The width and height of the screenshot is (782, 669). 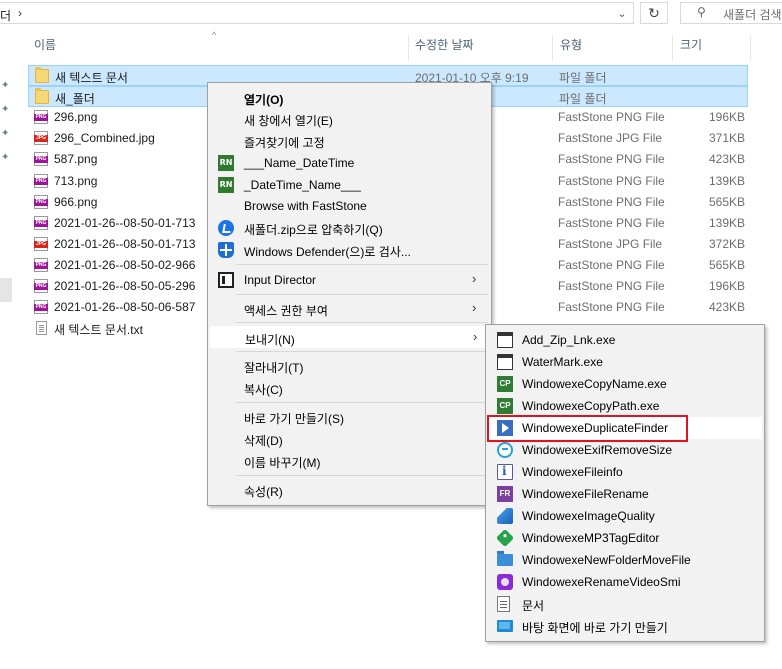 What do you see at coordinates (349, 228) in the screenshot?
I see `menu-item-compress-zip: 새폴더.zip으로 압축하기(Q)` at bounding box center [349, 228].